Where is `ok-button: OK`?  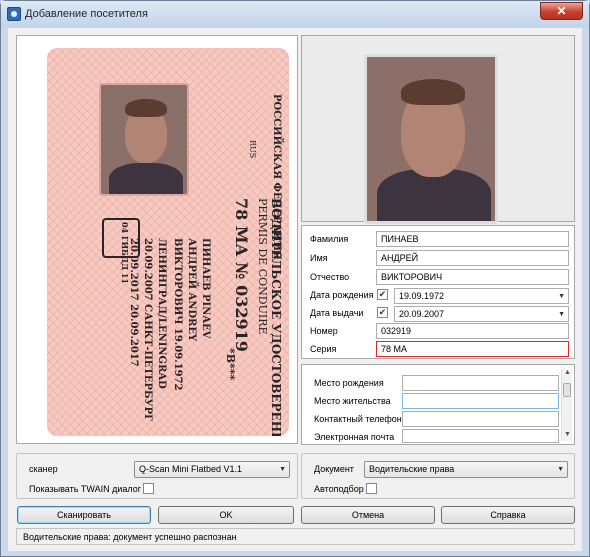 ok-button: OK is located at coordinates (226, 515).